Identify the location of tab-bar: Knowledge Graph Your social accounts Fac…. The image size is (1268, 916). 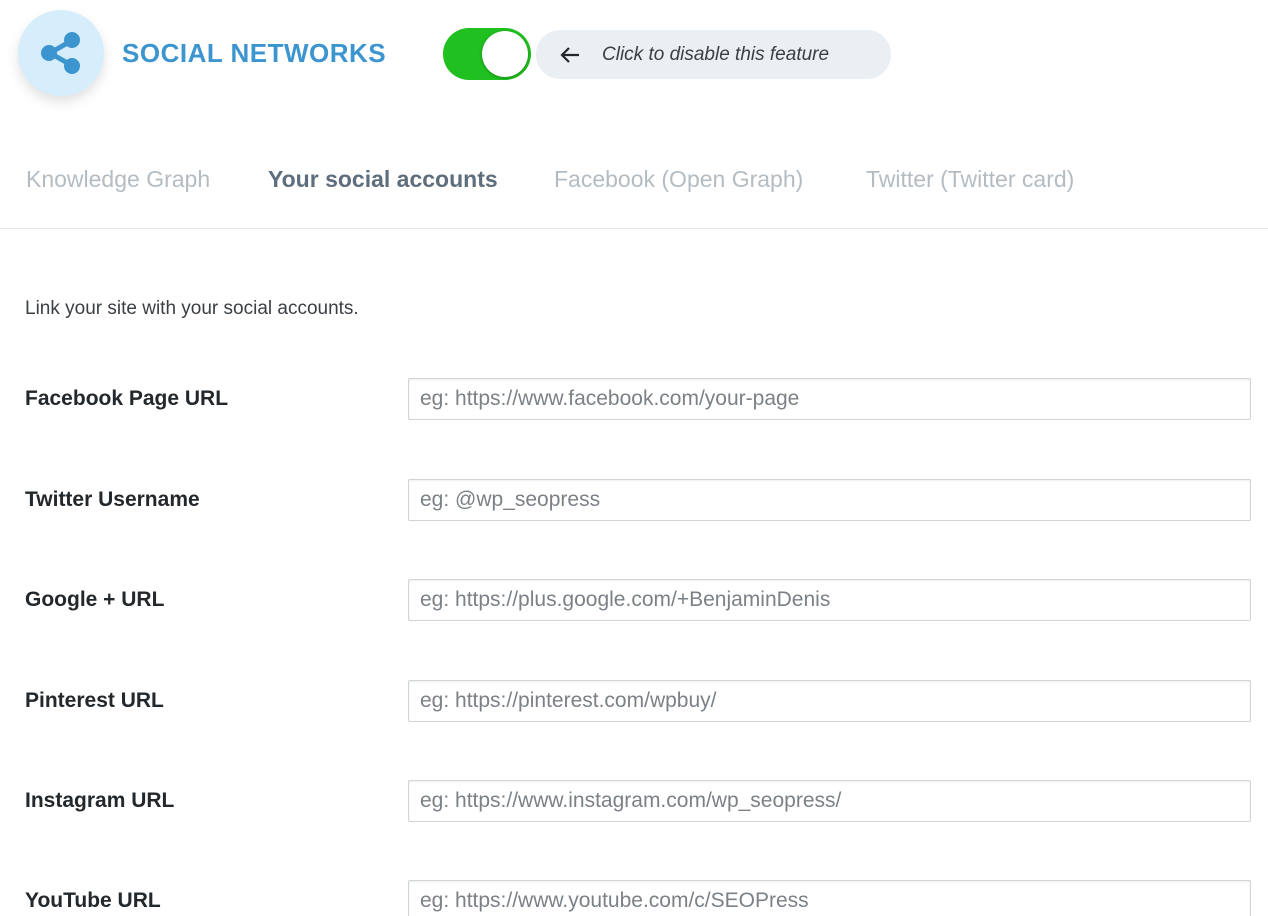
(634, 194).